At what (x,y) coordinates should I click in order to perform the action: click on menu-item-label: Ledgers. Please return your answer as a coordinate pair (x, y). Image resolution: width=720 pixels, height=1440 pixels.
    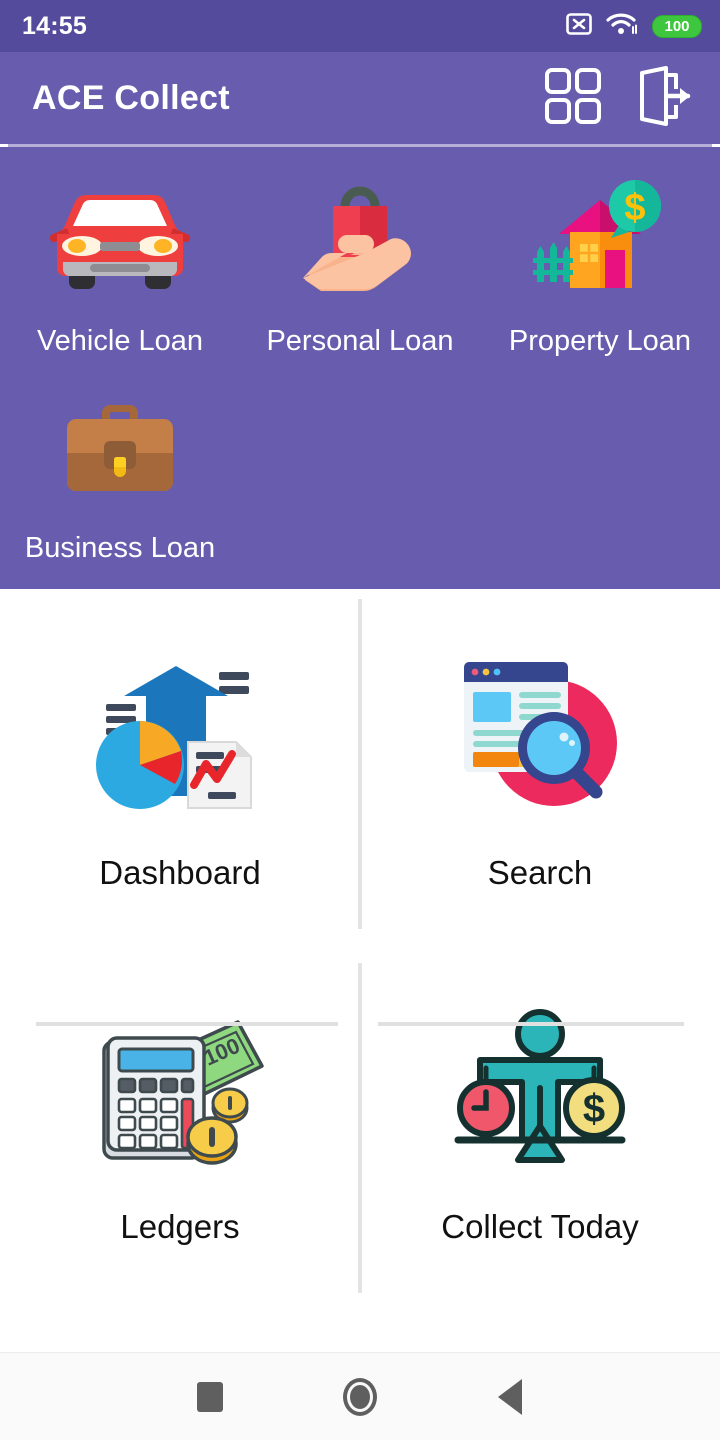
    Looking at the image, I should click on (180, 1226).